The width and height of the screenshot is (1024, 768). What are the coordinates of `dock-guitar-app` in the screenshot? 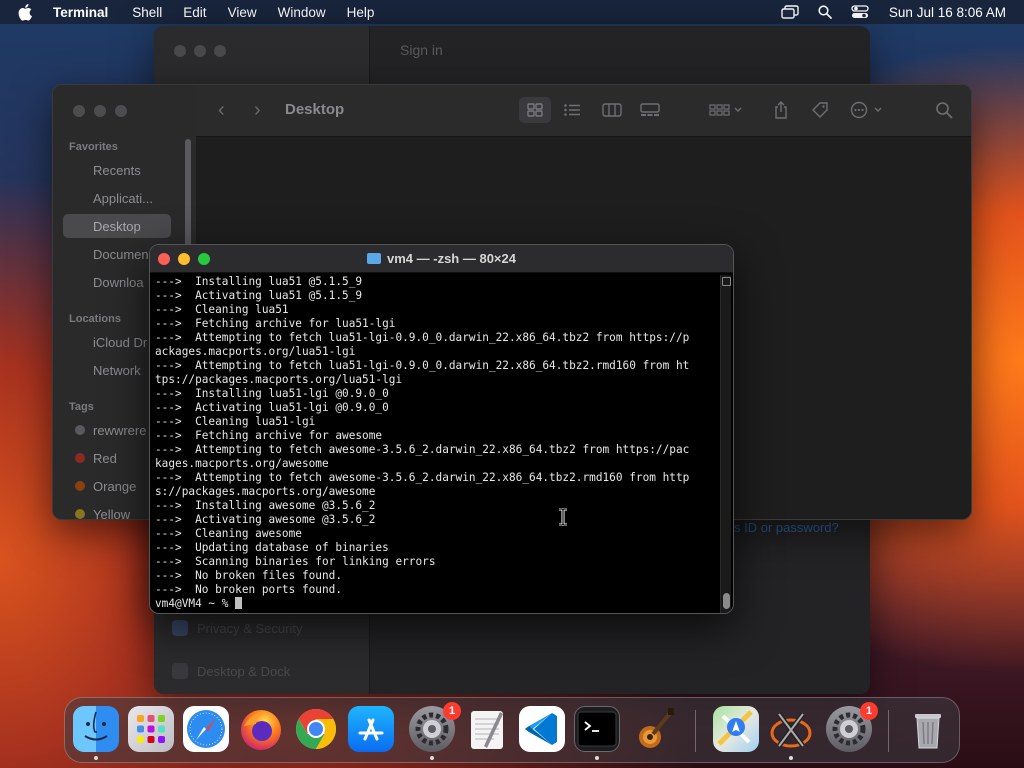 It's located at (656, 729).